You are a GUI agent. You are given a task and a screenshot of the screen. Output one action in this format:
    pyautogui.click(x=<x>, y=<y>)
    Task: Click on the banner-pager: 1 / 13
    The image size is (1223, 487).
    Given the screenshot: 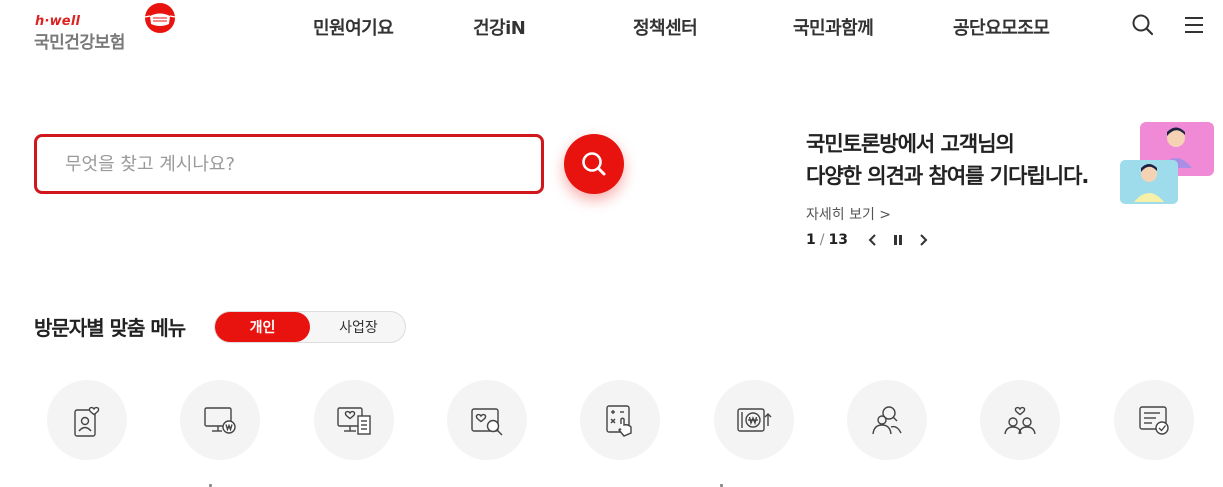 What is the action you would take?
    pyautogui.click(x=869, y=240)
    